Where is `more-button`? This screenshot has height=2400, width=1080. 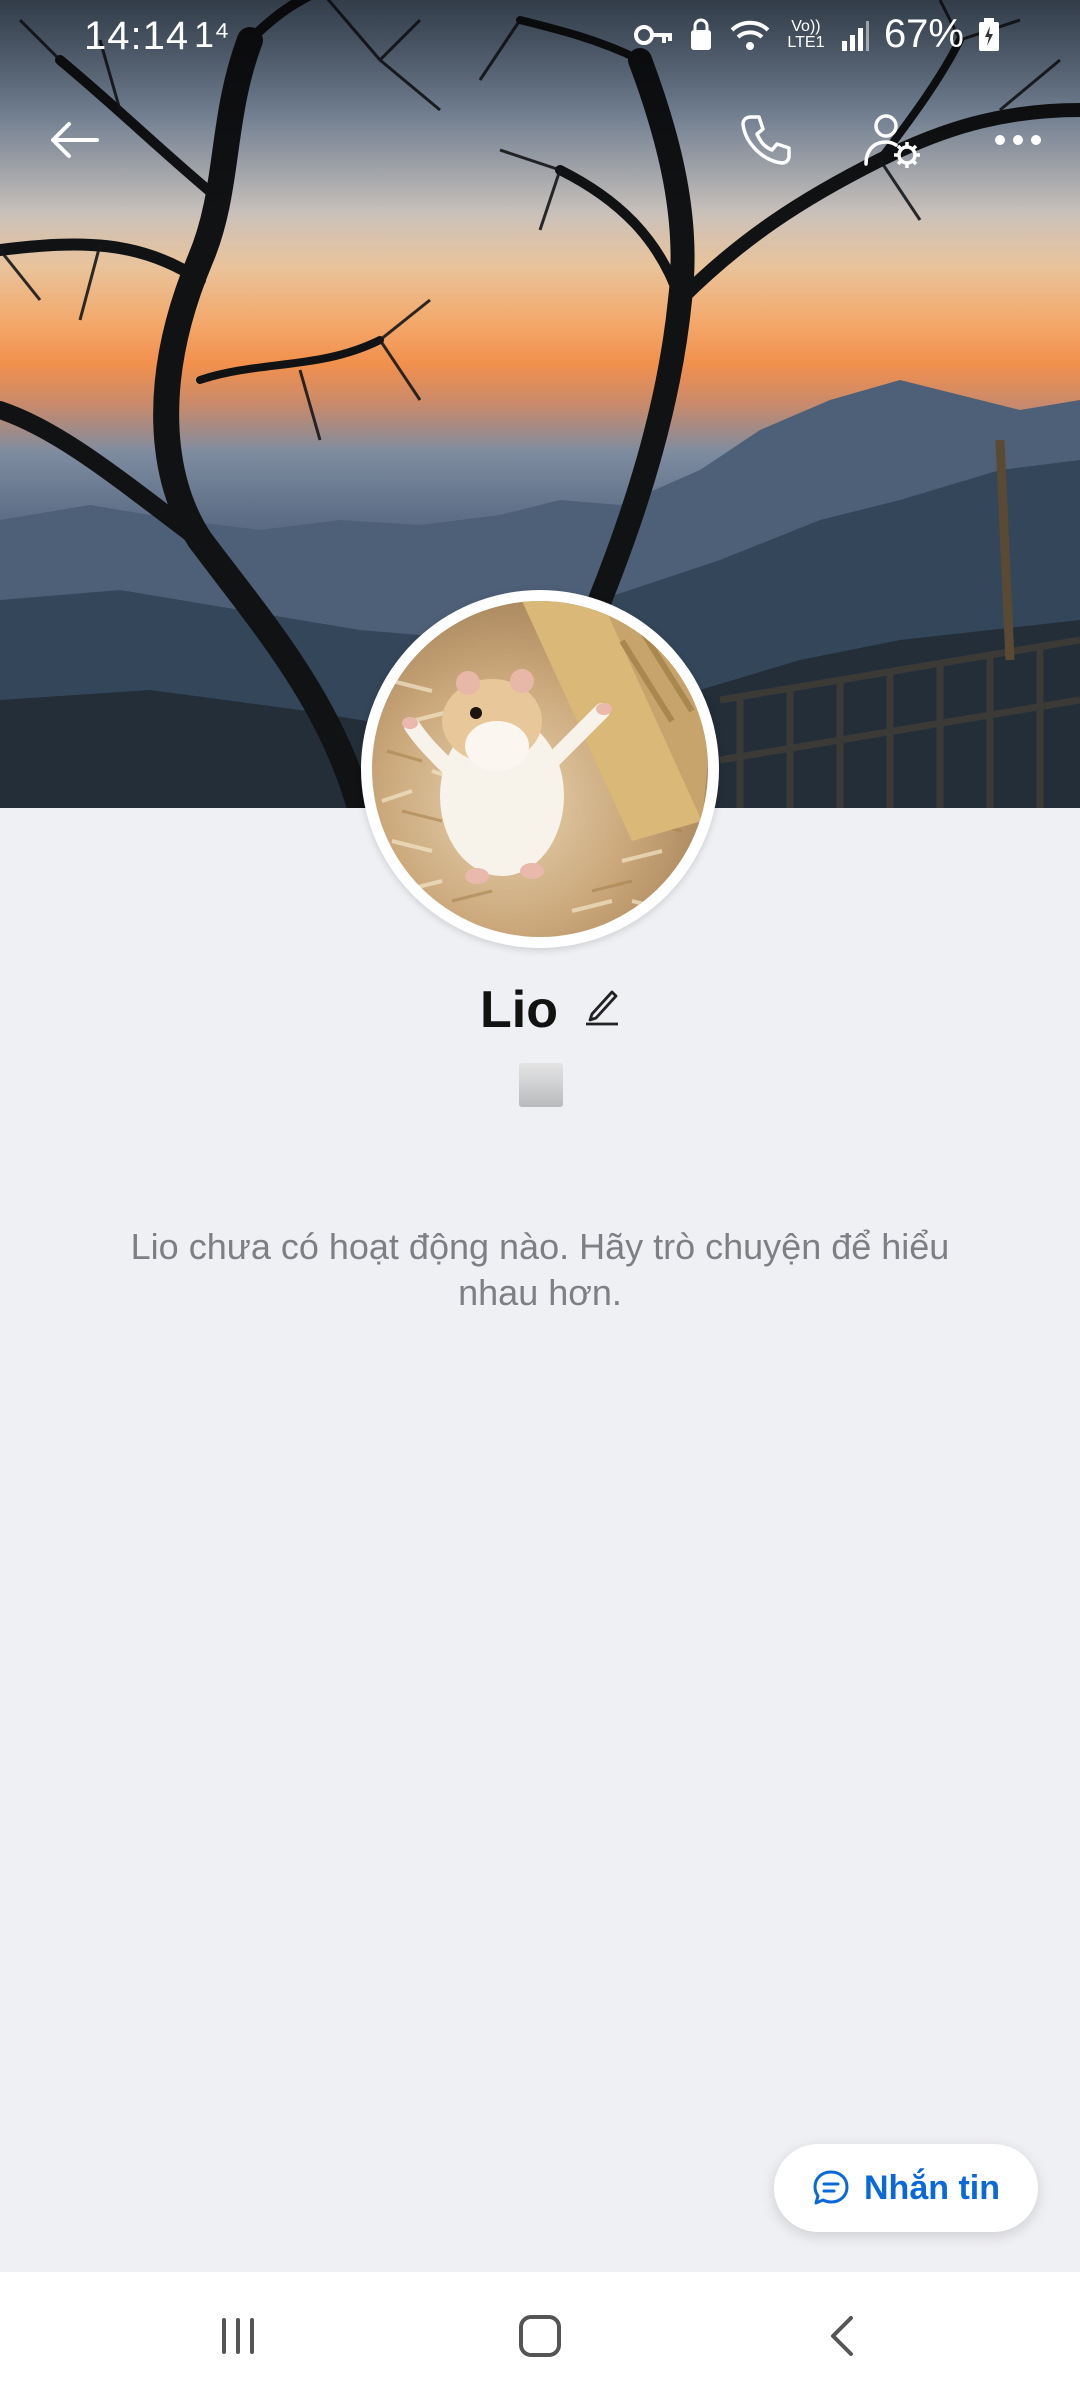
more-button is located at coordinates (1018, 140).